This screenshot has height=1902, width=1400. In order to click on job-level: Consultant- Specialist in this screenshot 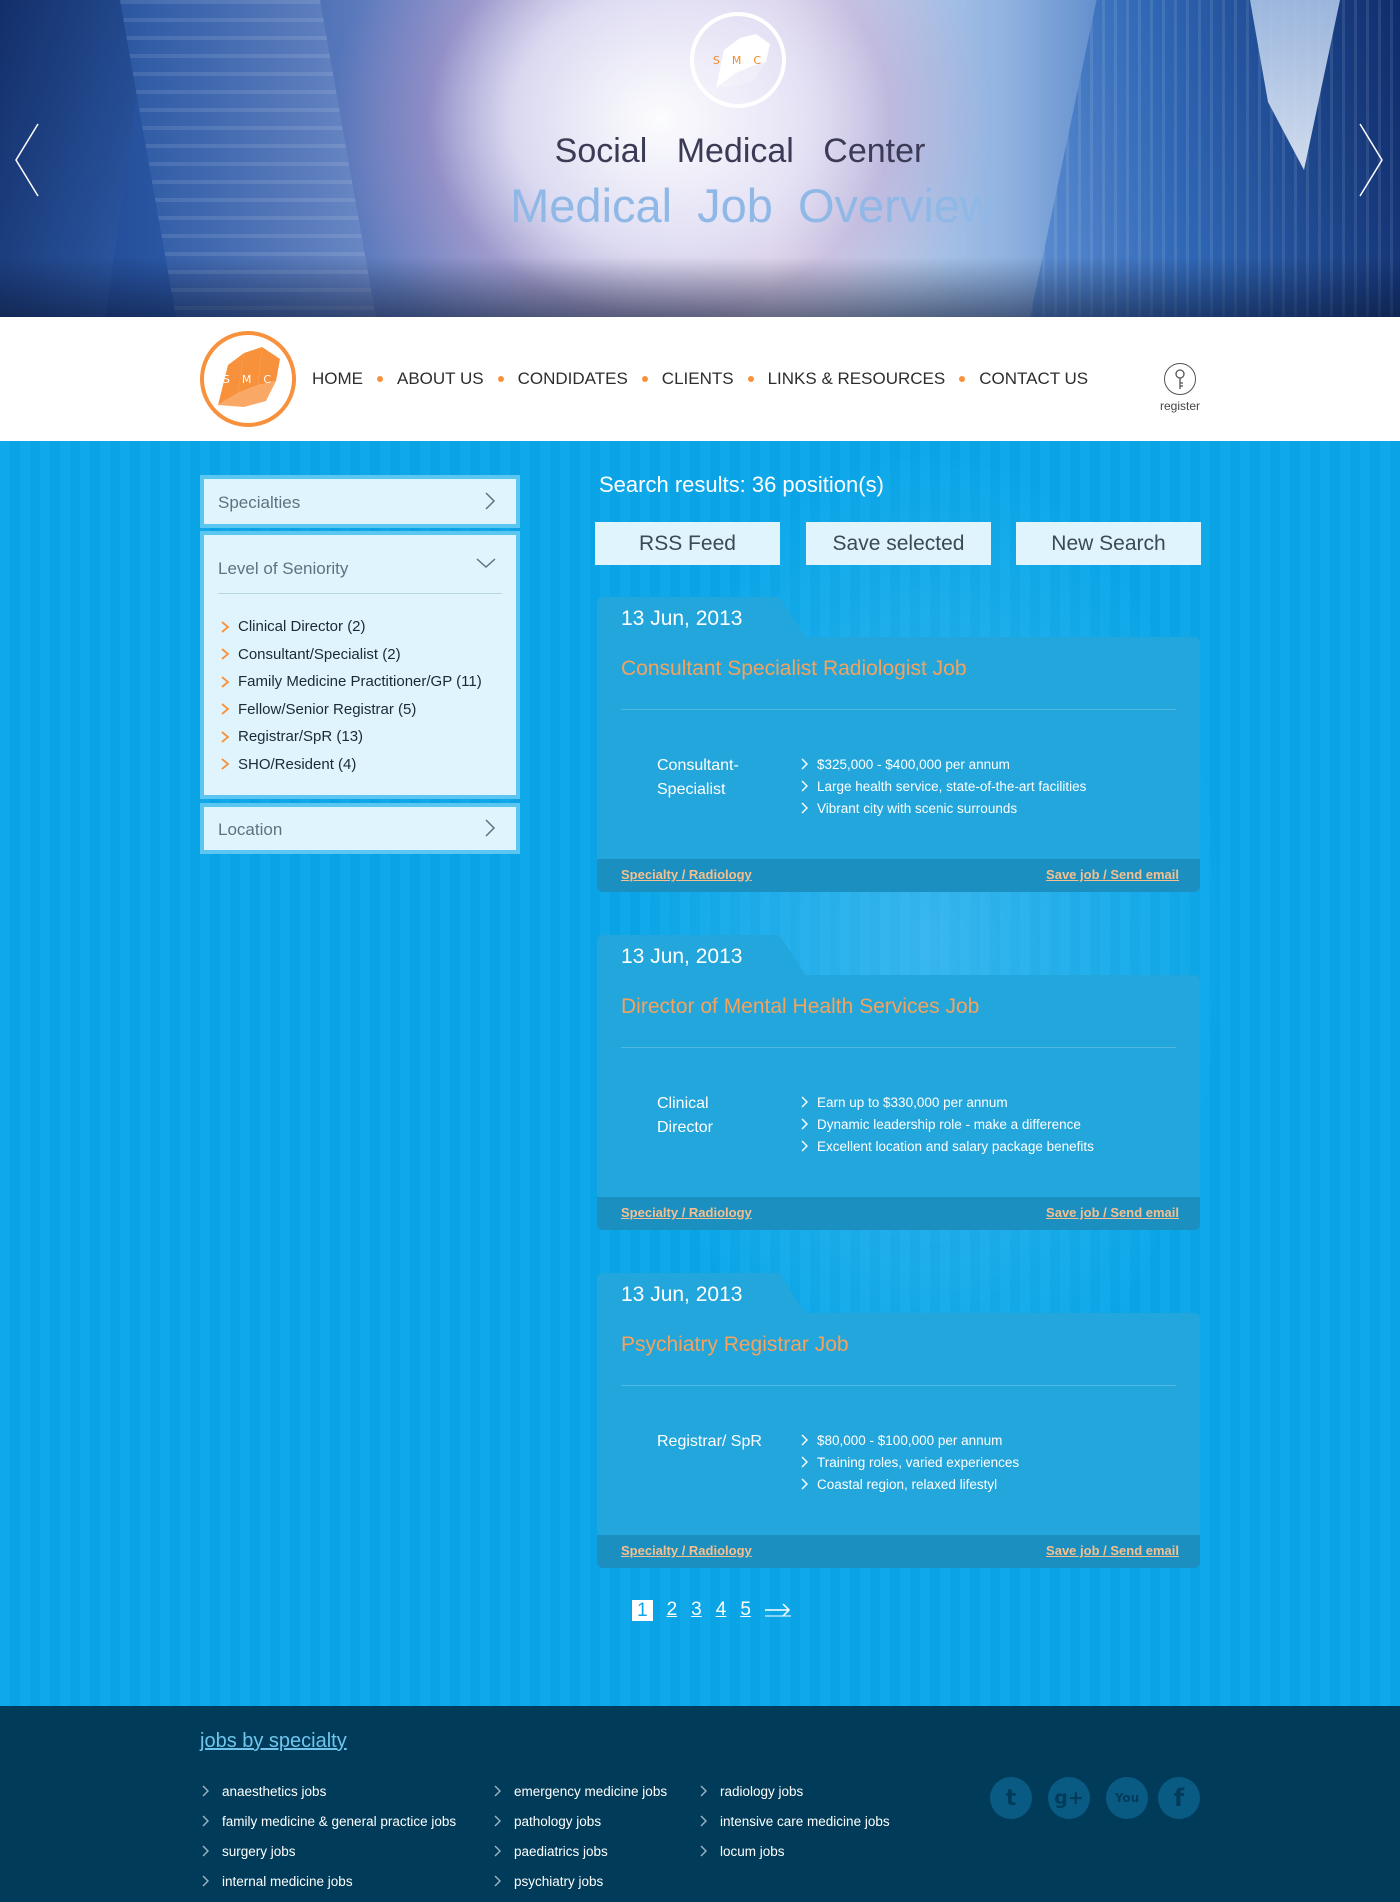, I will do `click(698, 777)`.